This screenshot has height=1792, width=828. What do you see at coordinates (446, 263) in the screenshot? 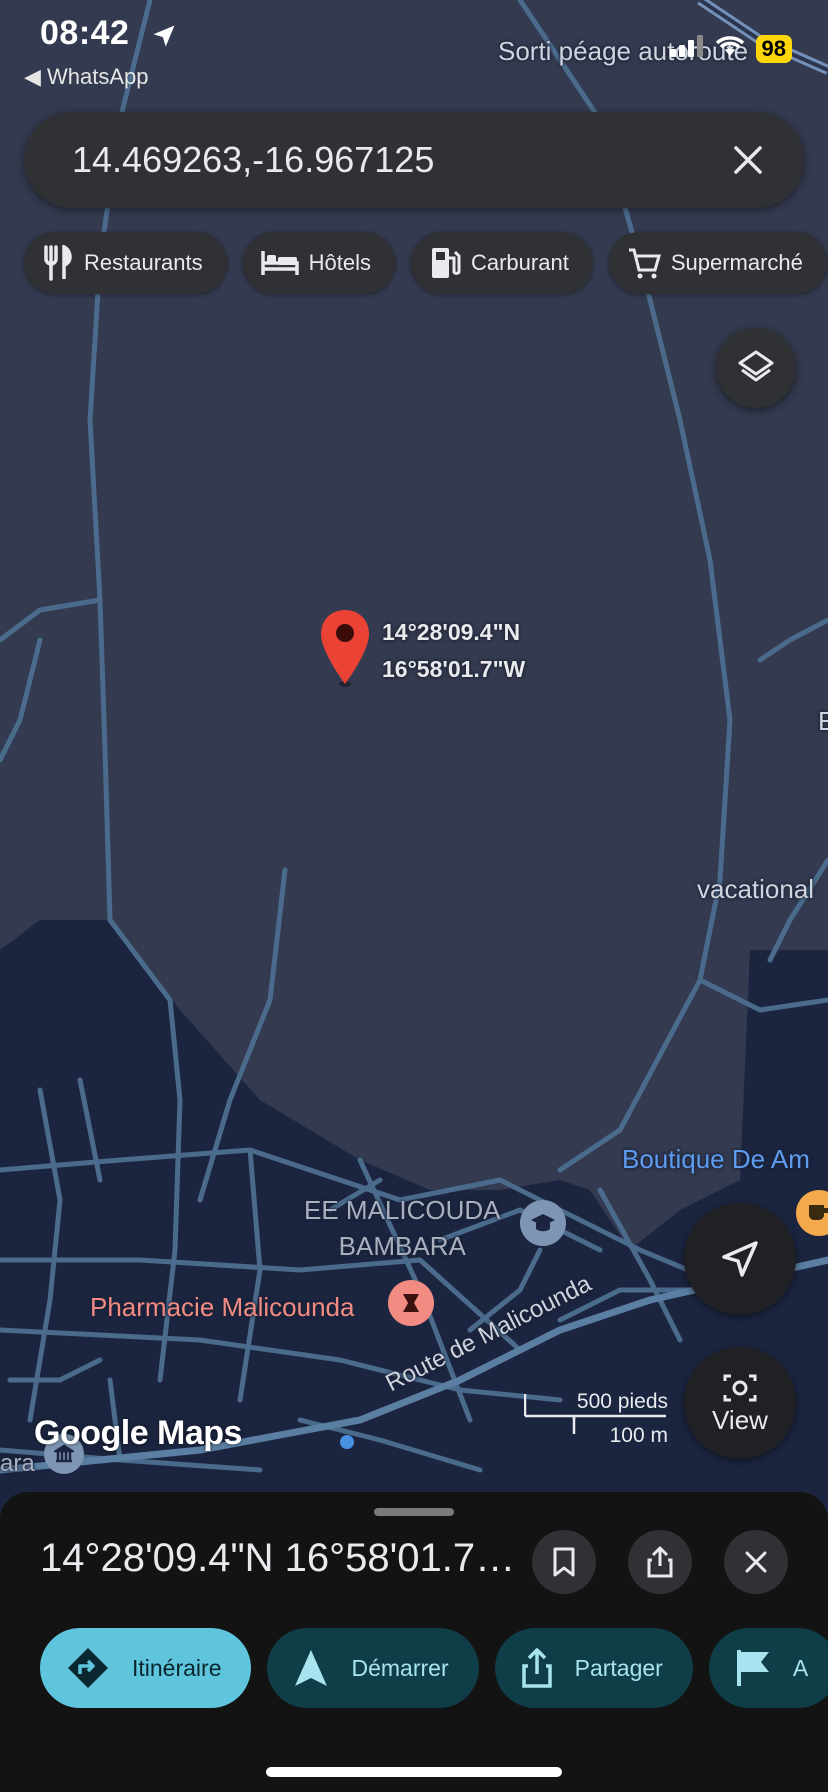
I see `fuel-pump-icon` at bounding box center [446, 263].